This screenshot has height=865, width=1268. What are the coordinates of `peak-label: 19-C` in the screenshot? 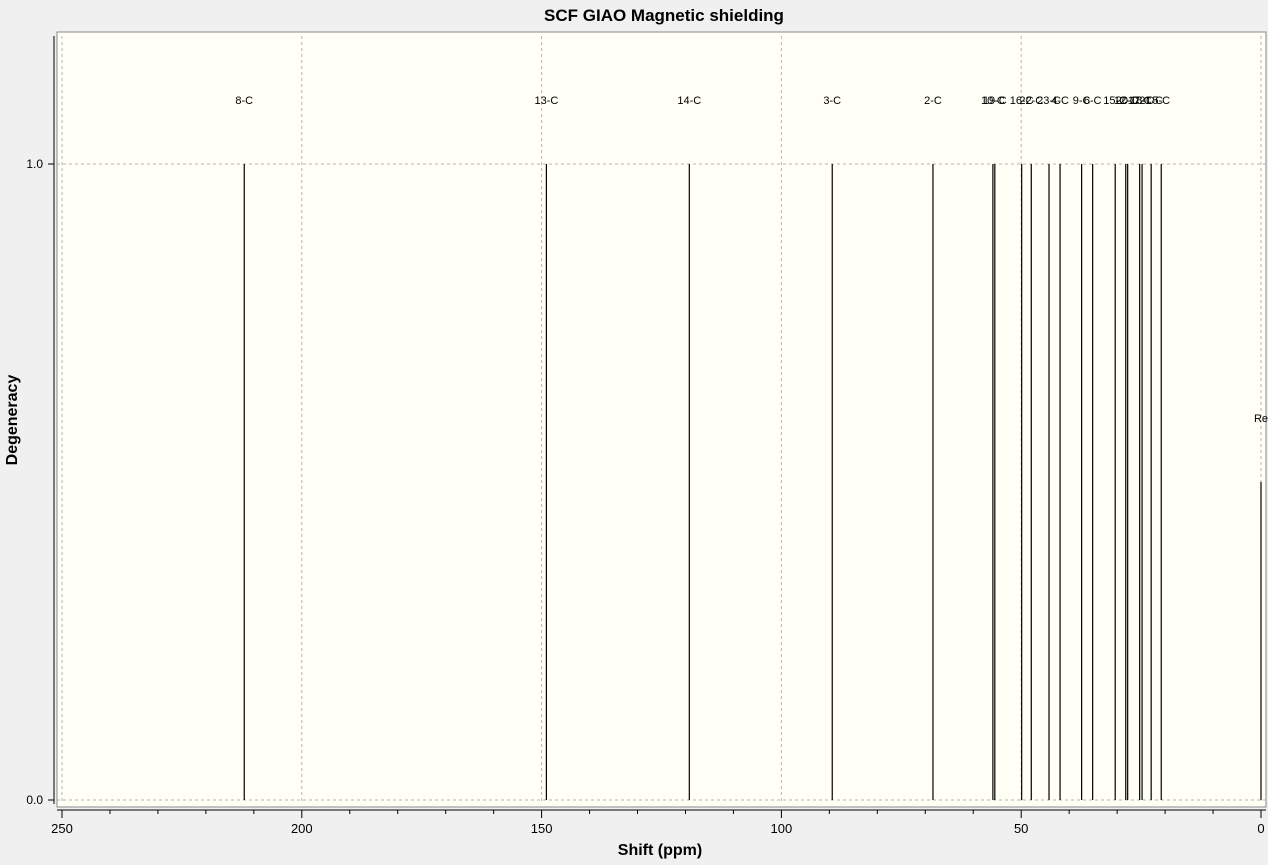 It's located at (995, 101).